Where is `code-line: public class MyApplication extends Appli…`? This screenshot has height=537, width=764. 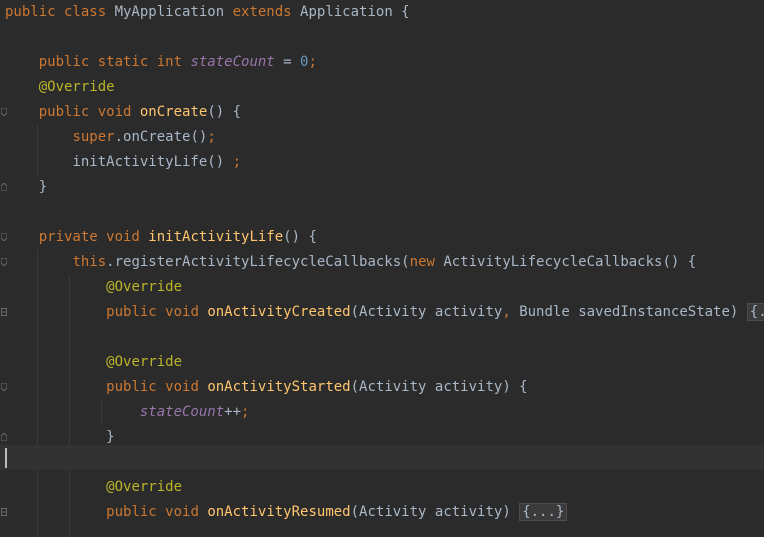
code-line: public class MyApplication extends Appli… is located at coordinates (382, 12).